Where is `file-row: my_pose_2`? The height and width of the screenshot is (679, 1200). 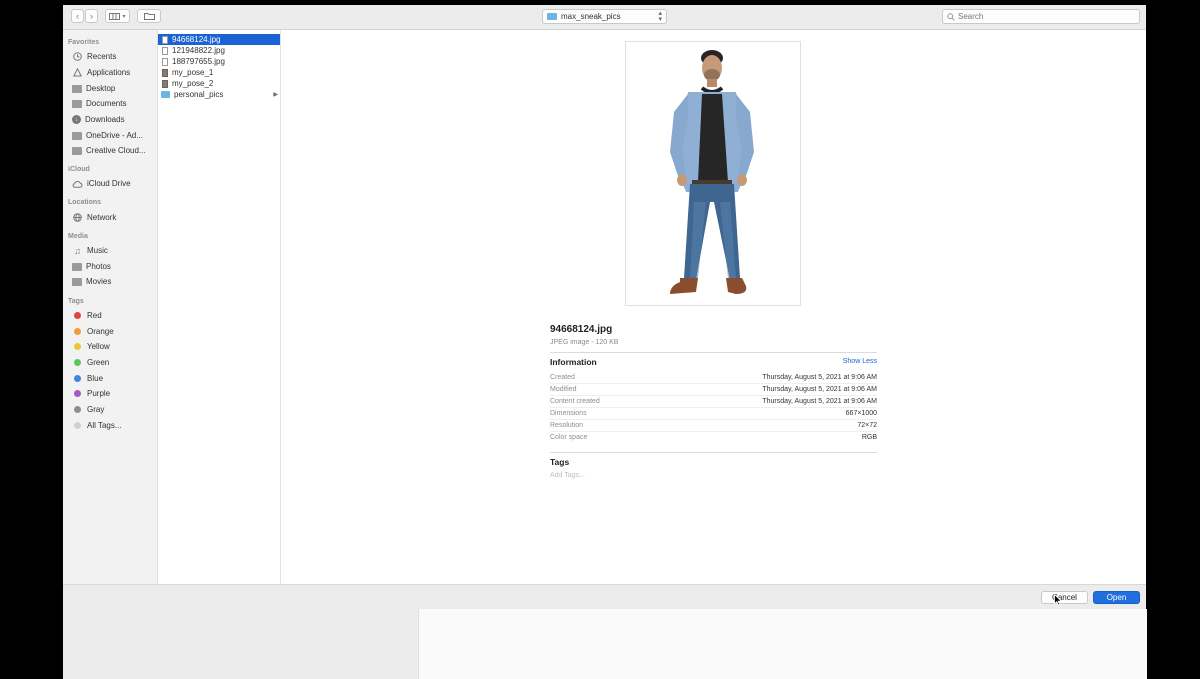 file-row: my_pose_2 is located at coordinates (219, 83).